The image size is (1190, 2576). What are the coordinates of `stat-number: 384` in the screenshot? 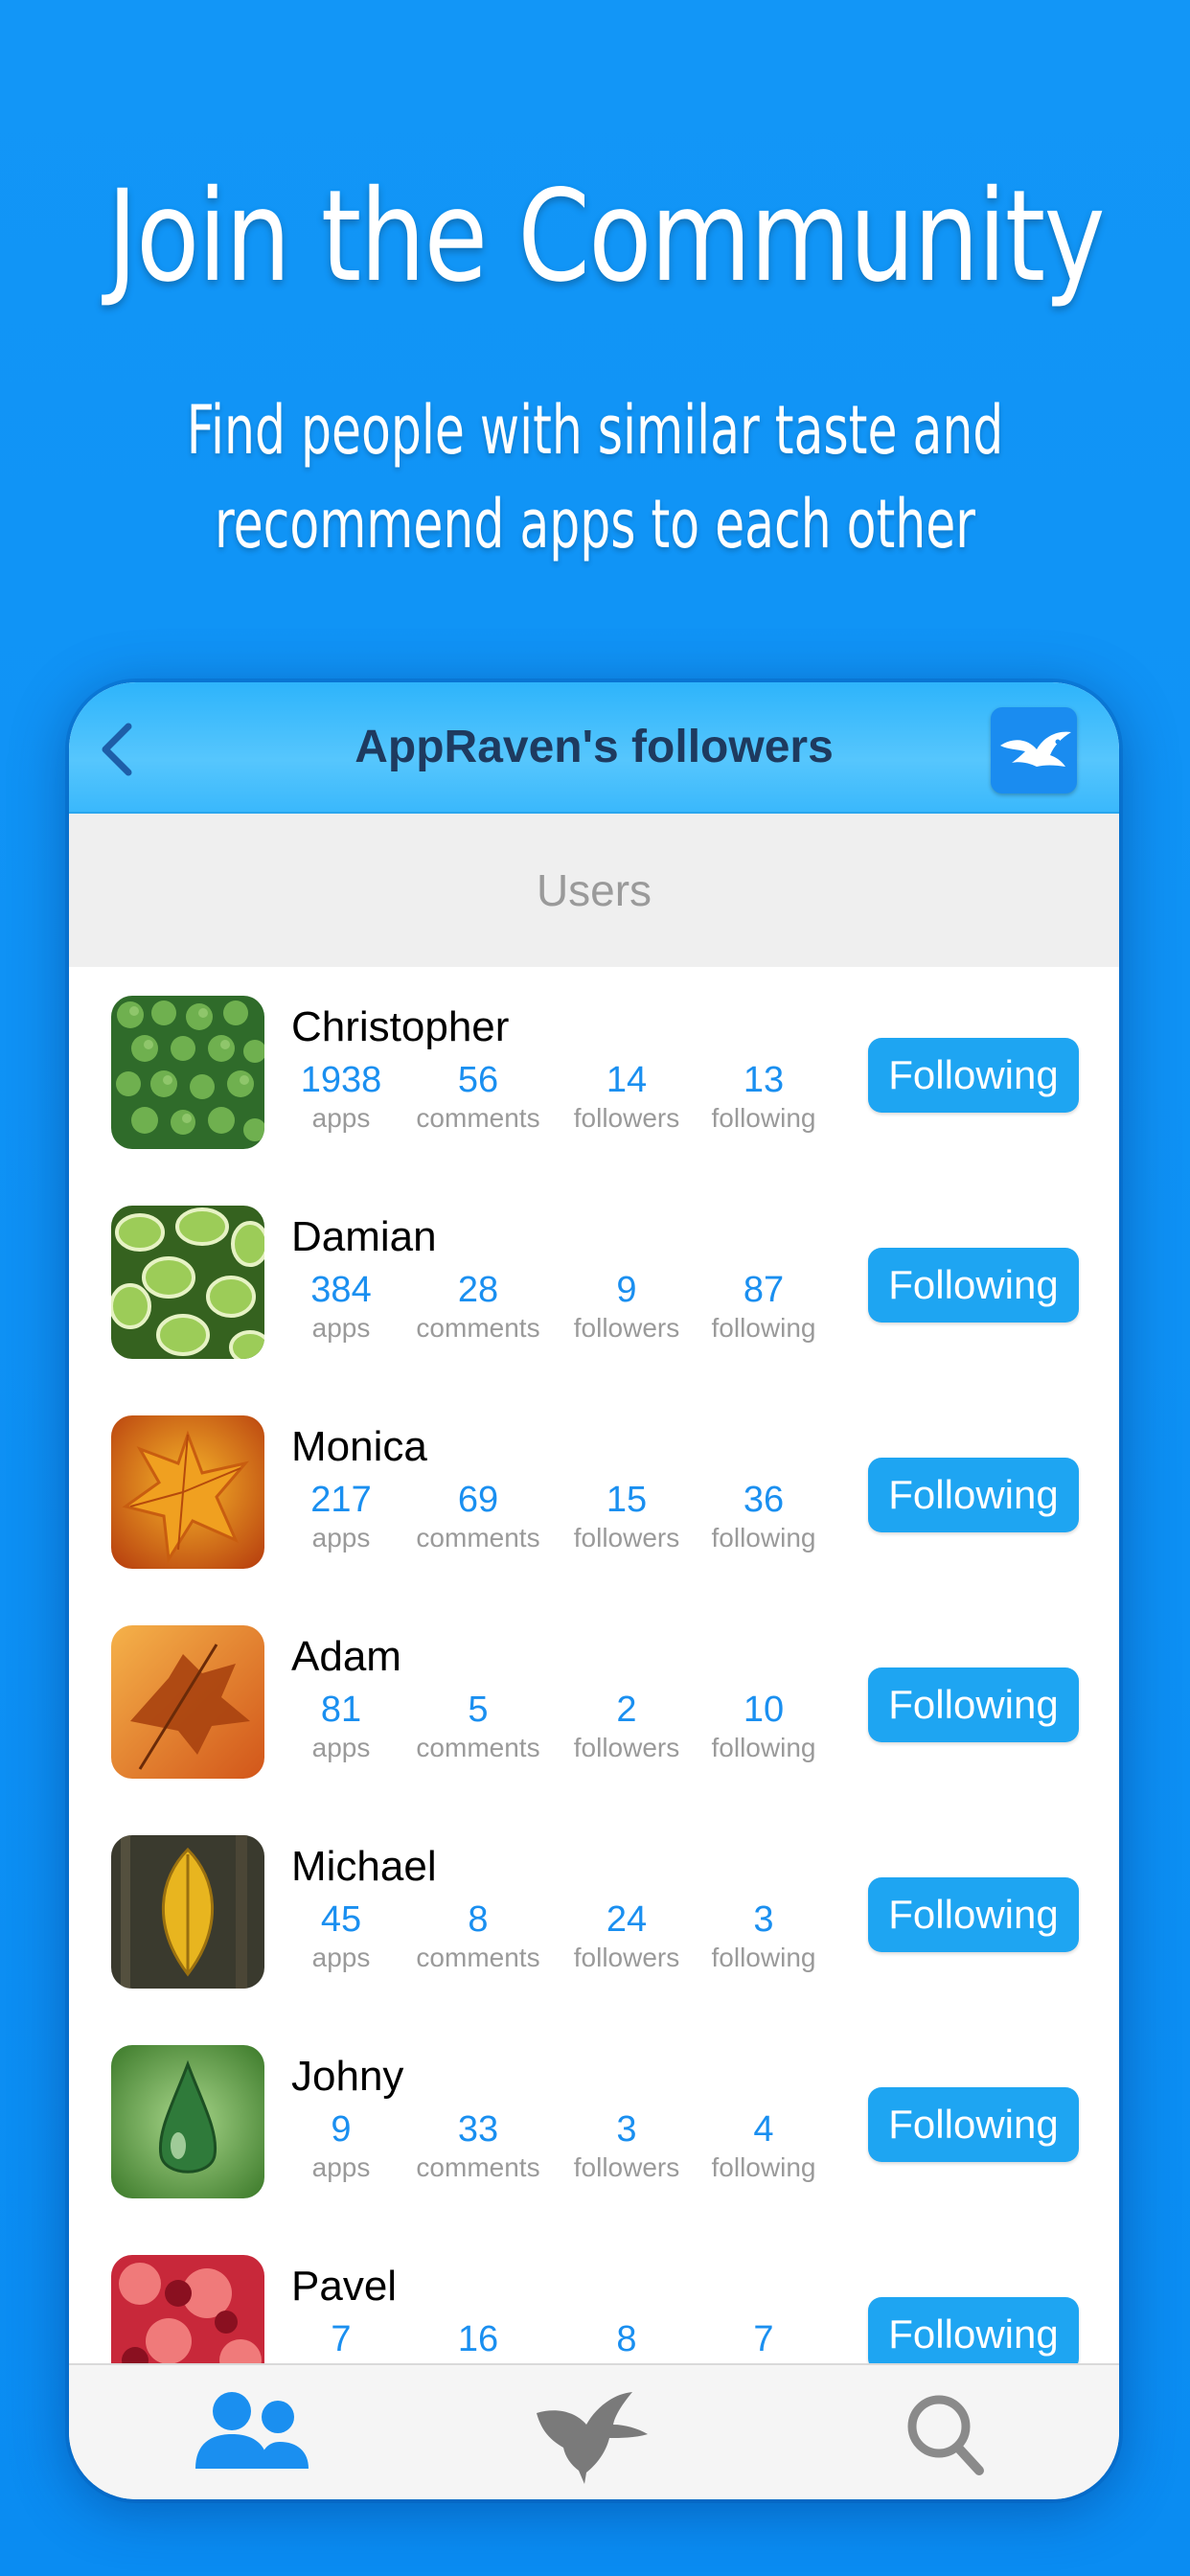 It's located at (341, 1290).